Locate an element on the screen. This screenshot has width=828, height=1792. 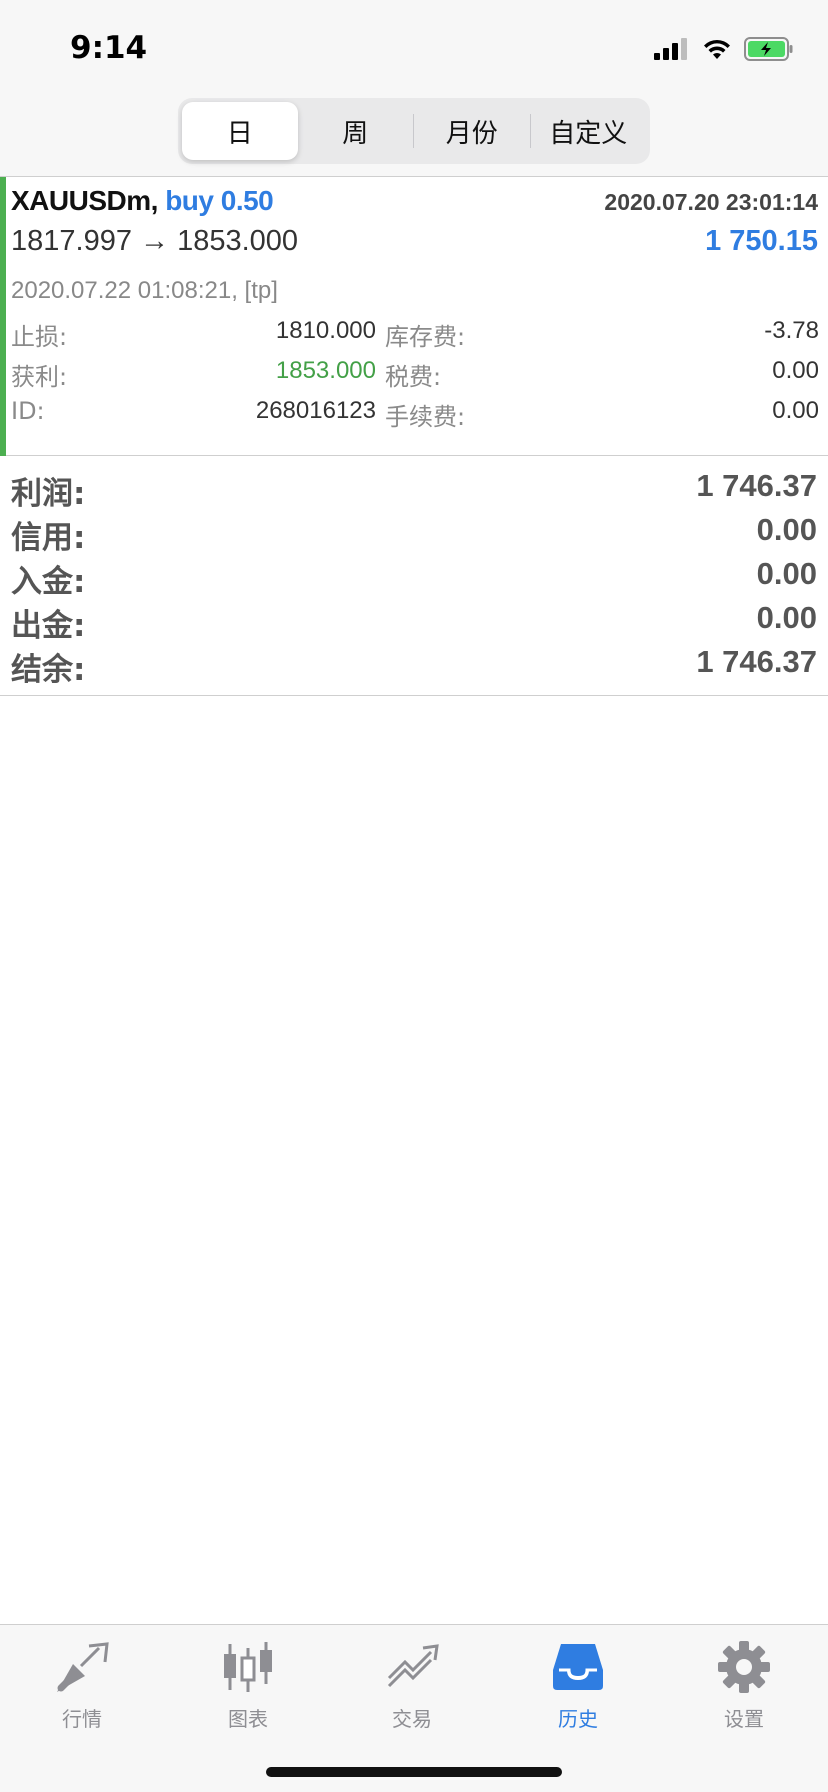
taxes-label: 税费: is located at coordinates (413, 377).